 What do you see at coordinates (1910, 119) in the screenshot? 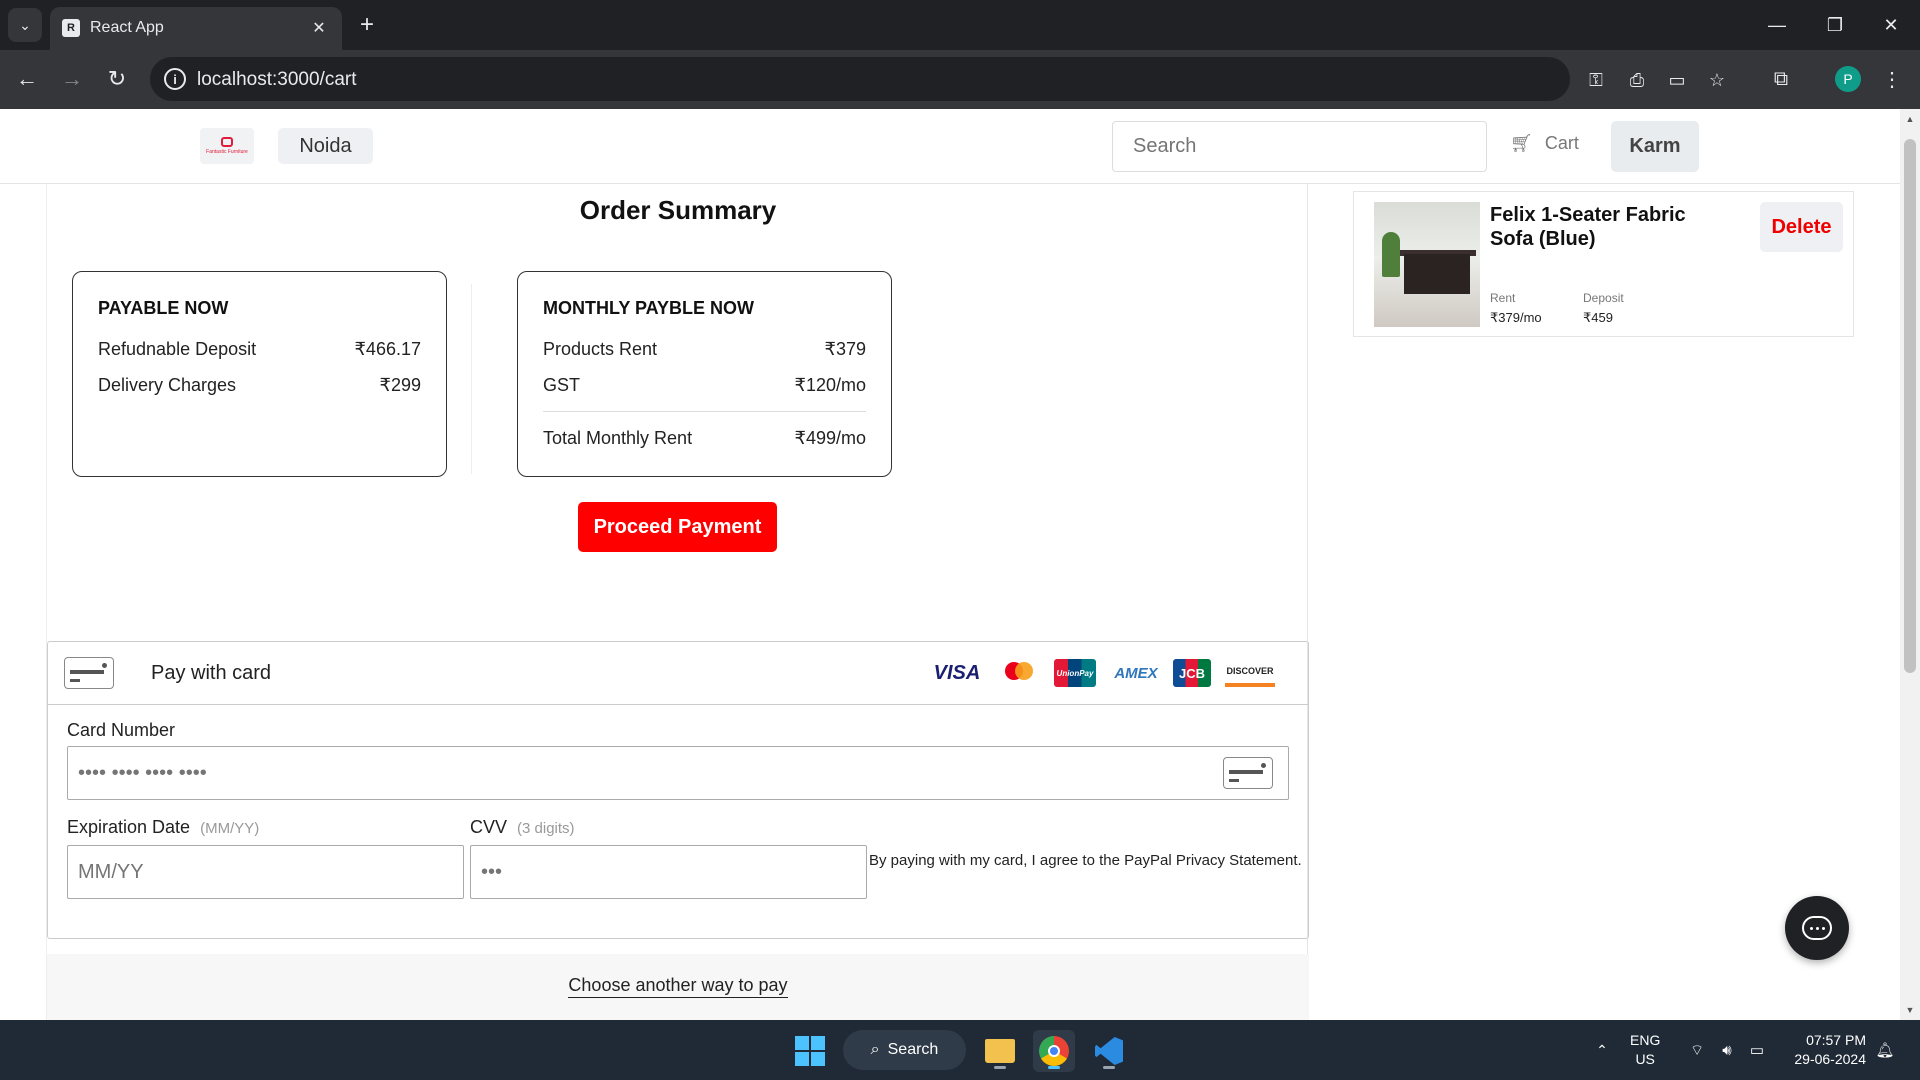
I see `scroll-up-arrow-icon: ▲` at bounding box center [1910, 119].